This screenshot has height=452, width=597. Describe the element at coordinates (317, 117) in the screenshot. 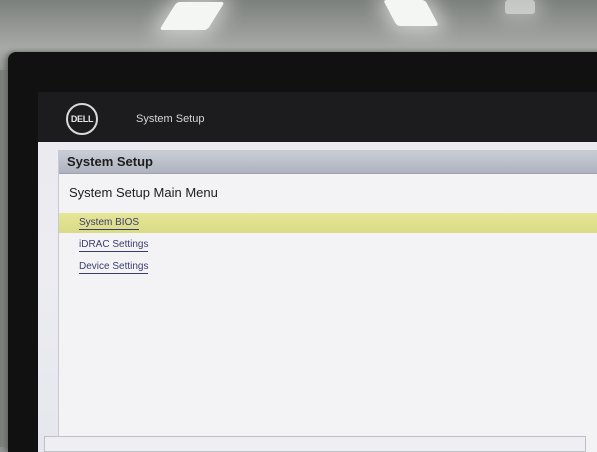

I see `top-bar: DELL System Setup` at that location.